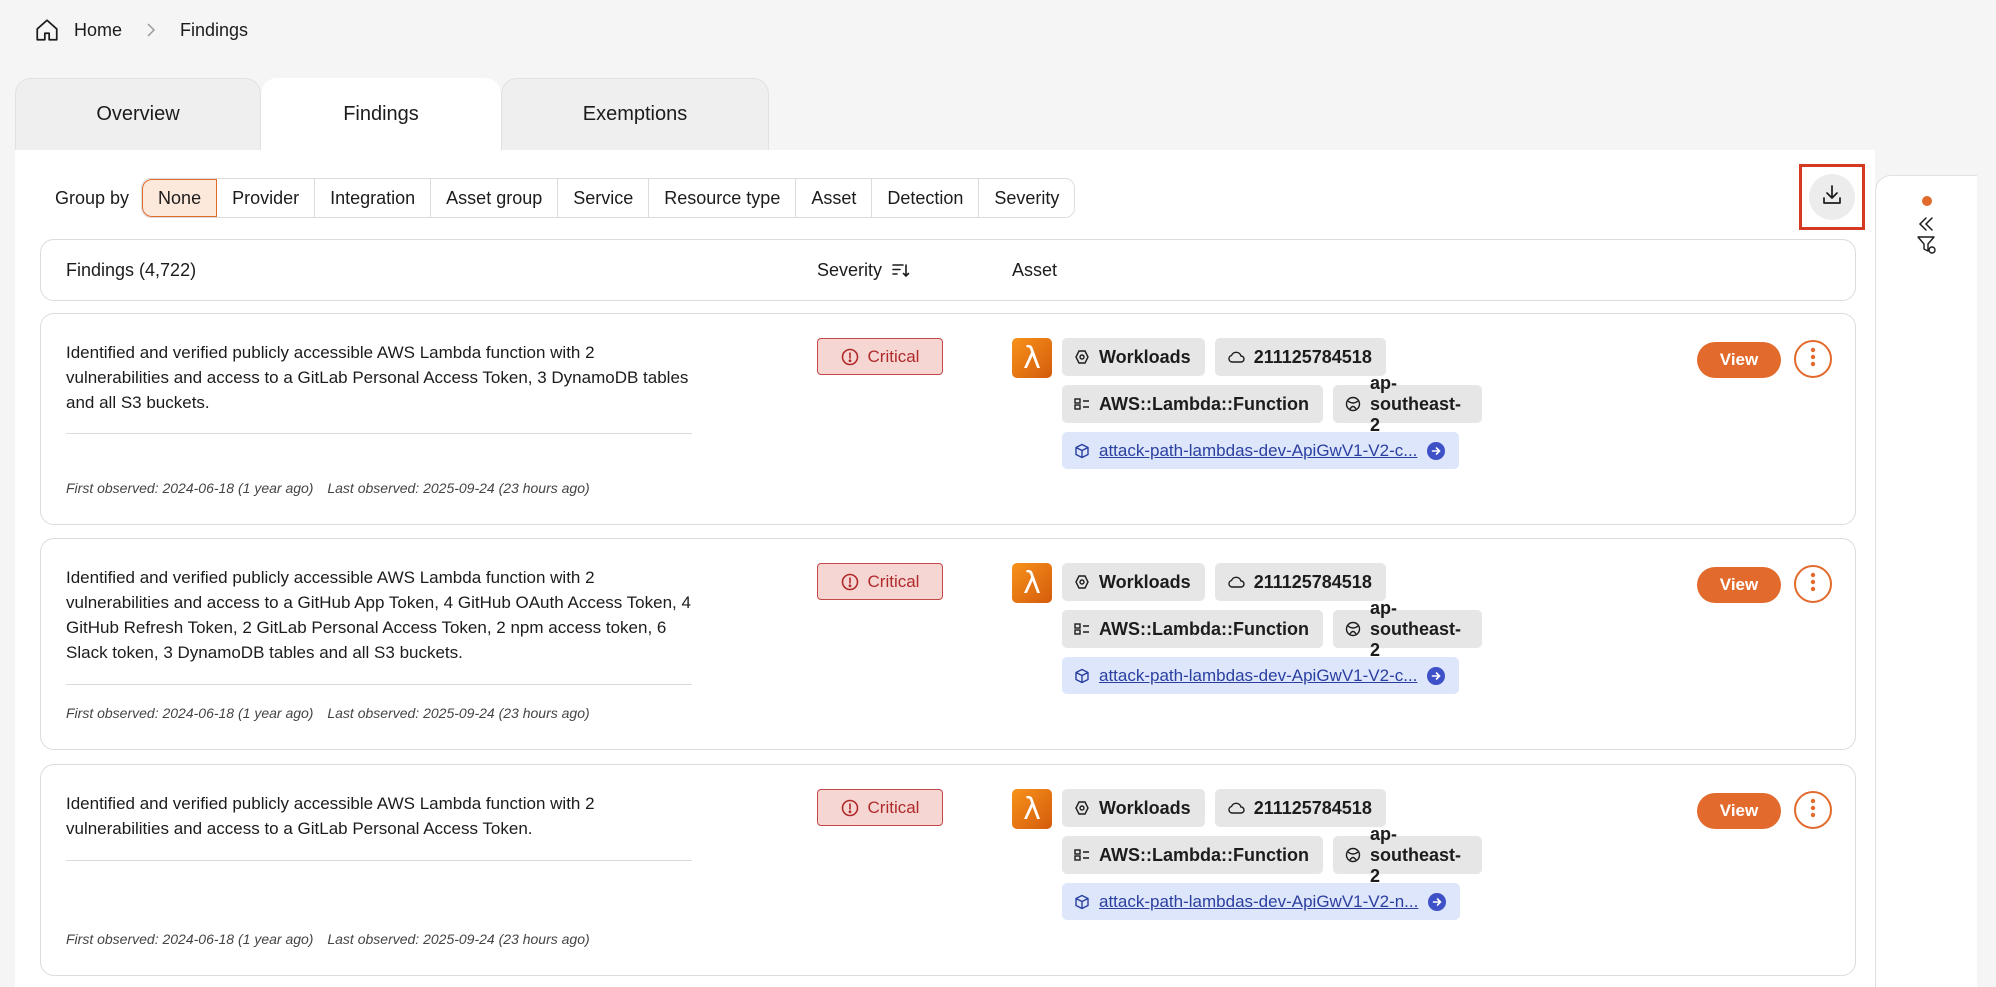 Image resolution: width=1996 pixels, height=987 pixels. Describe the element at coordinates (834, 198) in the screenshot. I see `group-by-asset: Asset` at that location.